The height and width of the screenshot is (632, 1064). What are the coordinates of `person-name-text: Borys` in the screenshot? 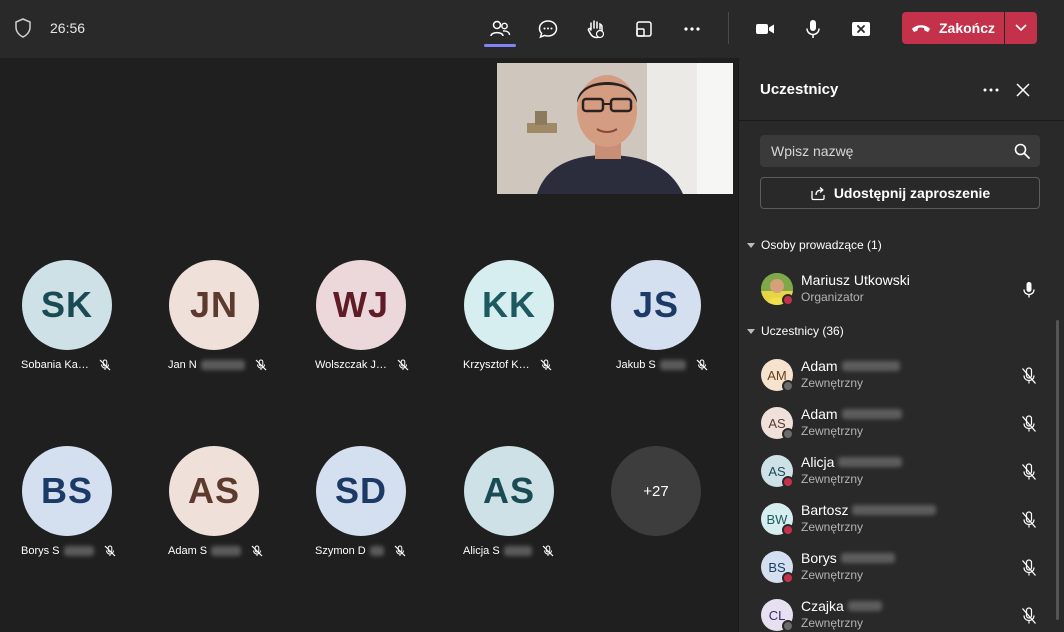 It's located at (819, 558).